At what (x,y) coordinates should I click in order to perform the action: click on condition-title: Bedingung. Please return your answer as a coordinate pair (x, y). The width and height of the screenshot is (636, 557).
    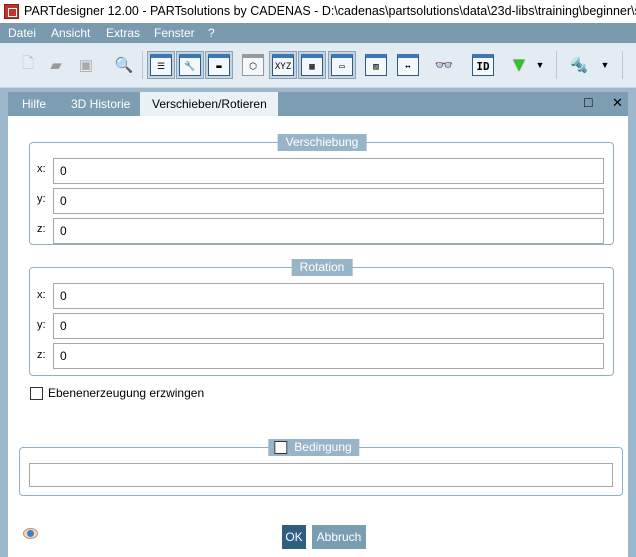
    Looking at the image, I should click on (323, 447).